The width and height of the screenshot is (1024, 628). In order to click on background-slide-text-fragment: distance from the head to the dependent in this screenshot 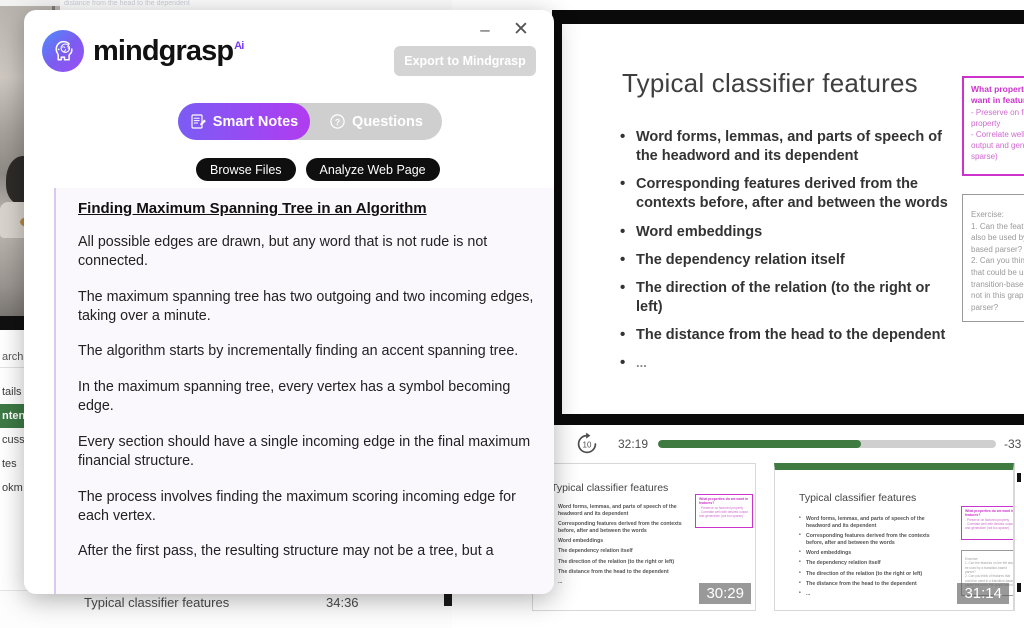, I will do `click(127, 3)`.